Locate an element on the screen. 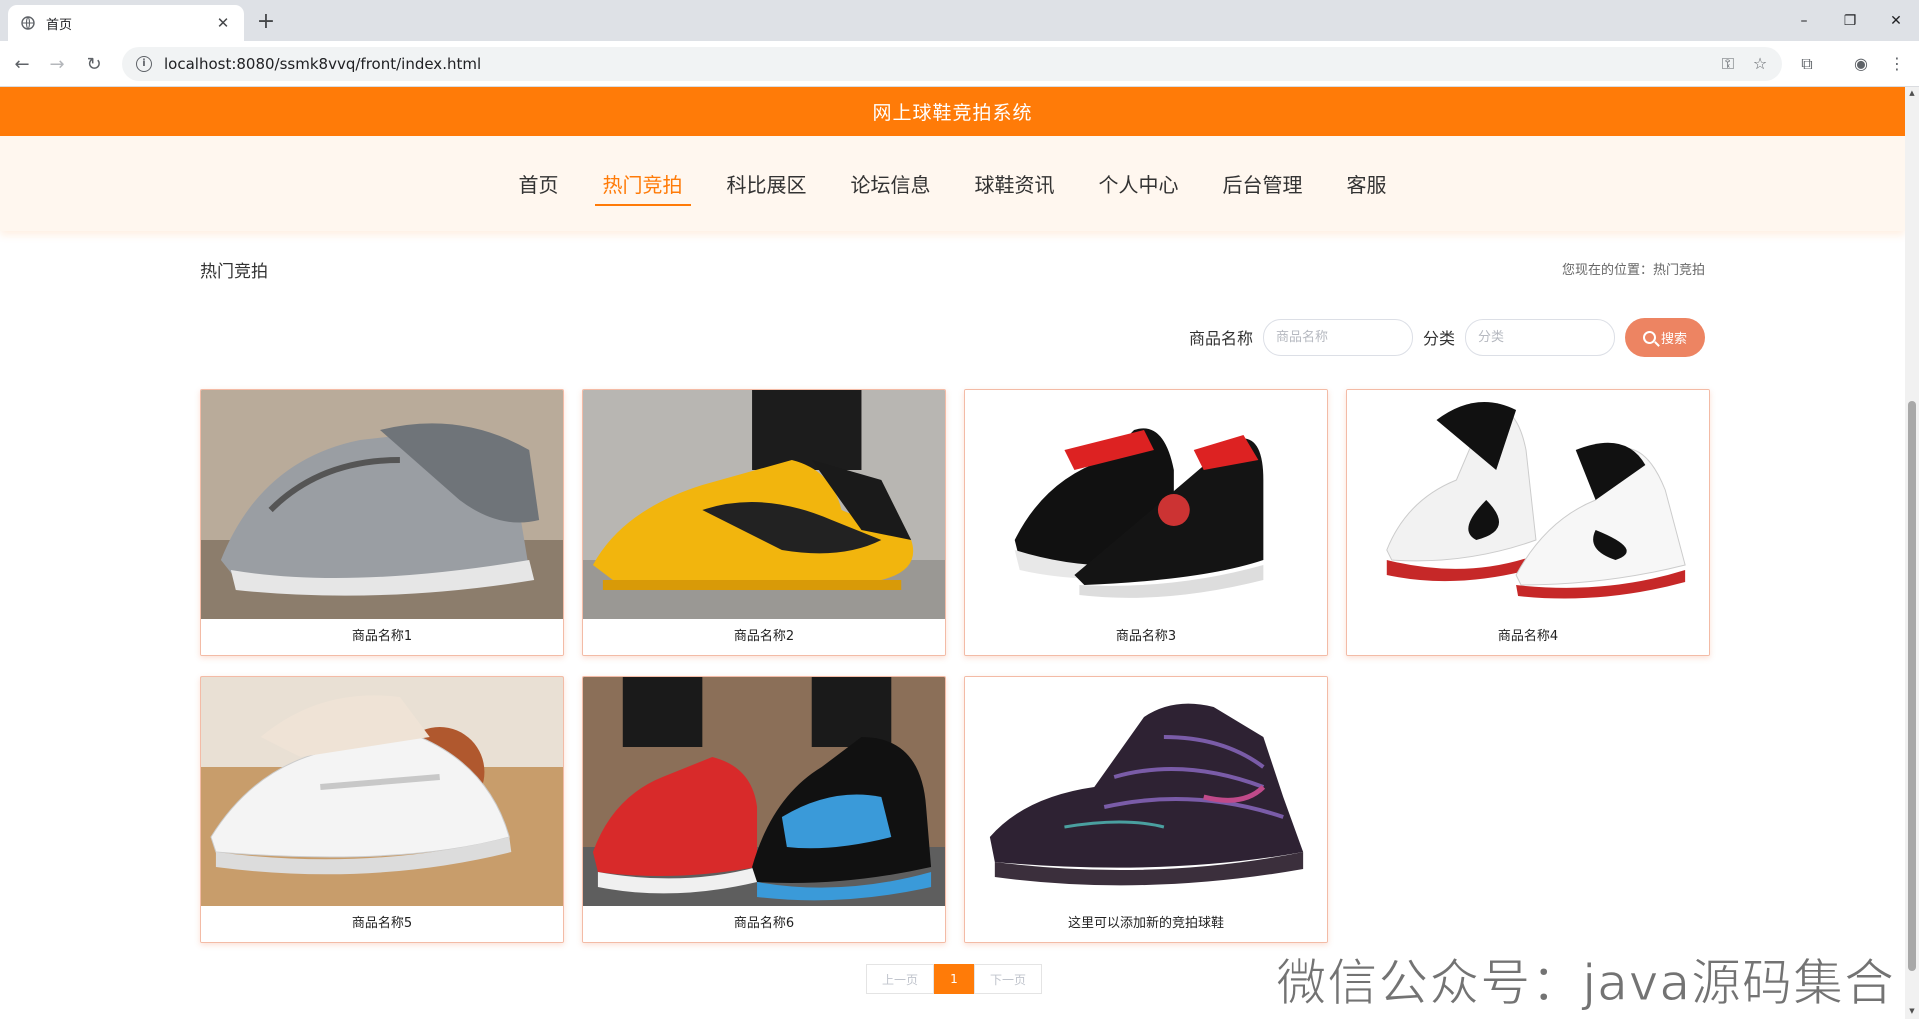  nav-item-3: 论坛信息 is located at coordinates (891, 183).